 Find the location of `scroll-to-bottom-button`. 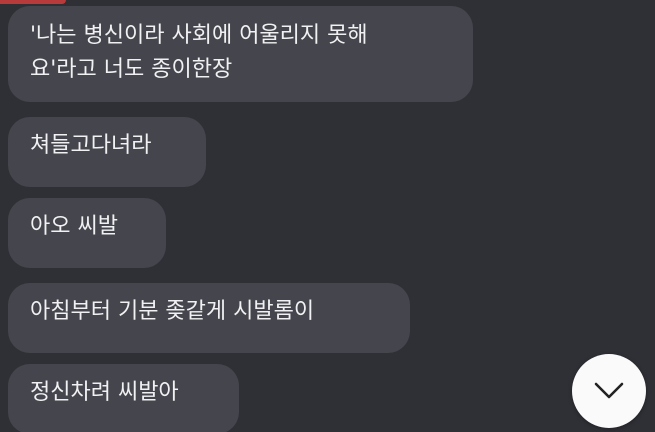

scroll-to-bottom-button is located at coordinates (609, 391).